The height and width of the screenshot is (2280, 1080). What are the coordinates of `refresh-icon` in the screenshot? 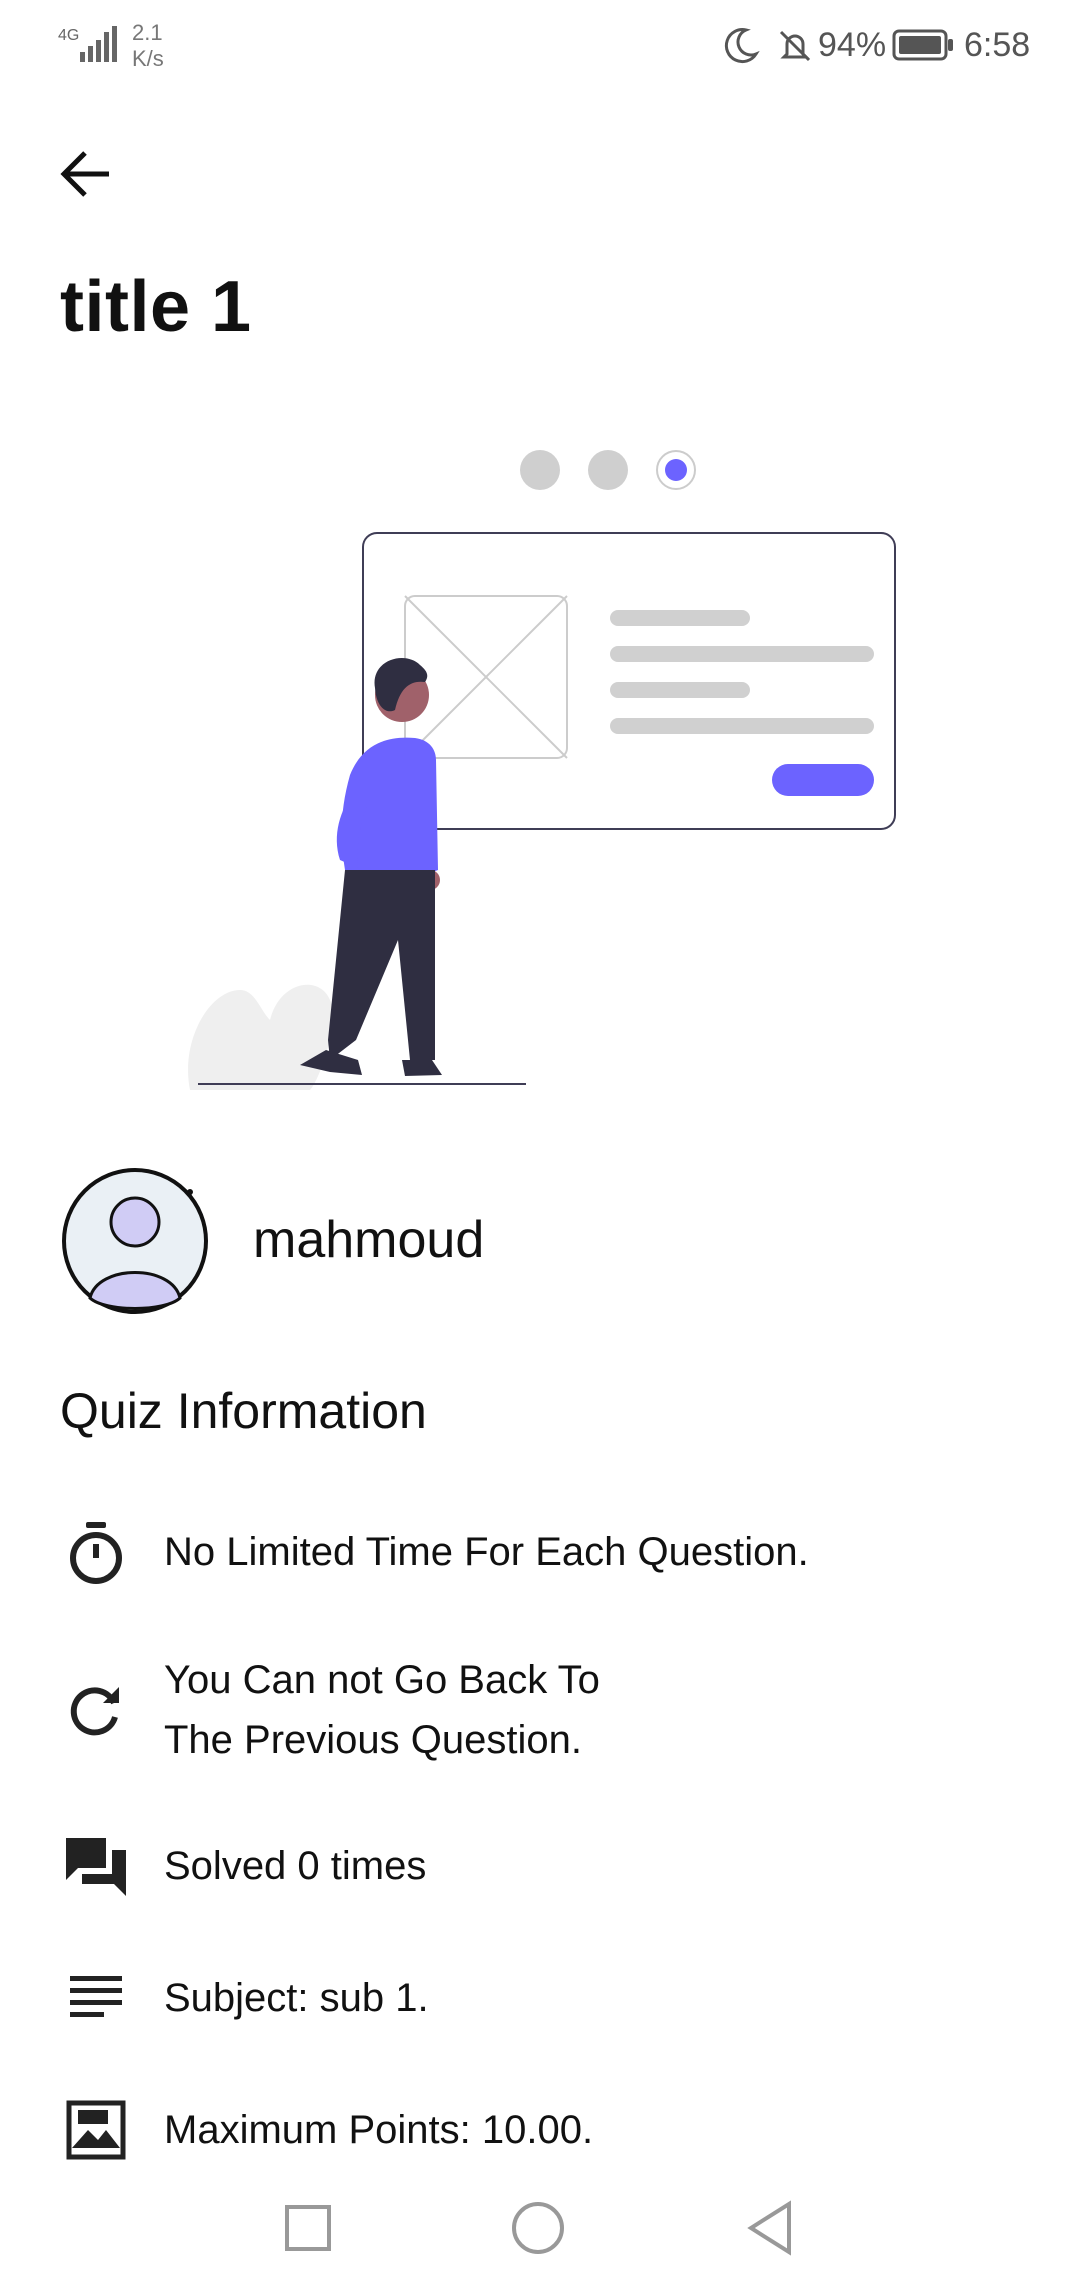 It's located at (96, 1710).